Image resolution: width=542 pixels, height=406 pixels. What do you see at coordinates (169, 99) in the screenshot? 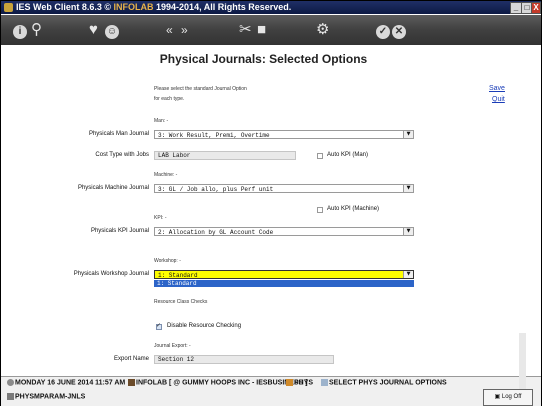
I see `instruction-text-2: for each type.` at bounding box center [169, 99].